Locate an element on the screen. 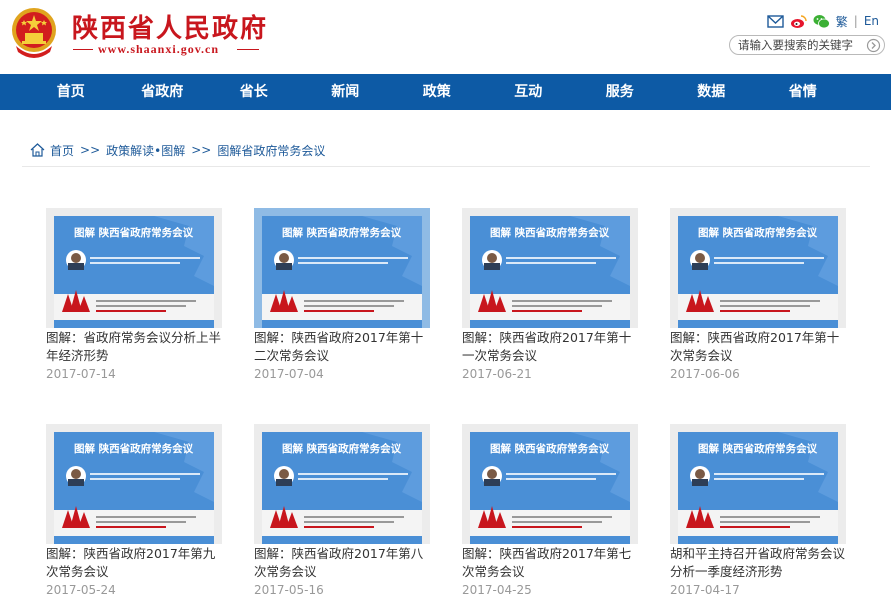 This screenshot has height=604, width=891. nav-item-governor: 省长 is located at coordinates (254, 92).